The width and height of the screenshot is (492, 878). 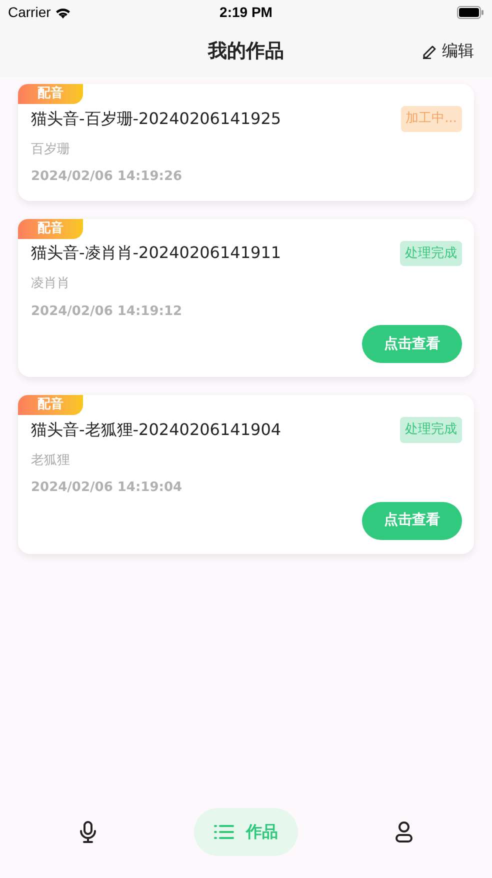 What do you see at coordinates (50, 149) in the screenshot?
I see `voice-name: 百岁珊` at bounding box center [50, 149].